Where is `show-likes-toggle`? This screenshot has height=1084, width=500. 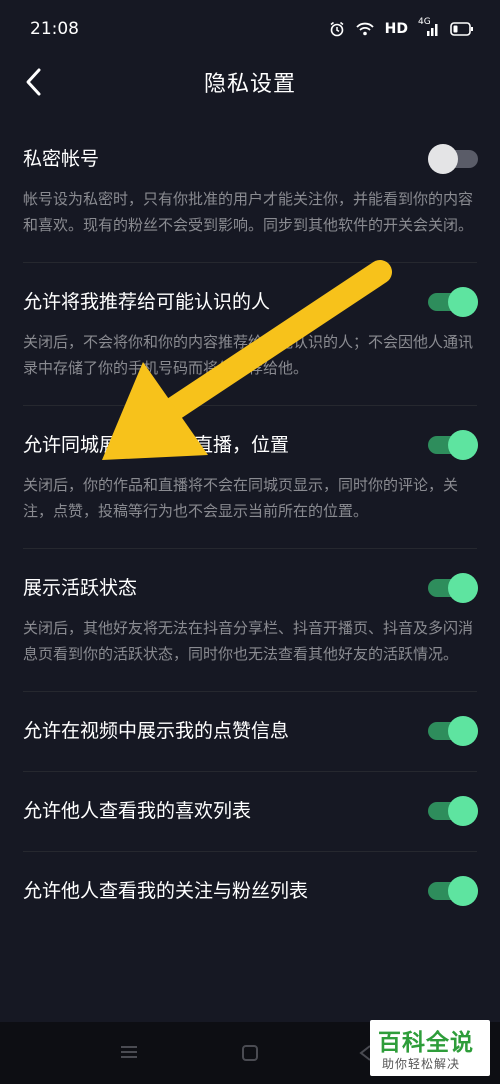
show-likes-toggle is located at coordinates (453, 731).